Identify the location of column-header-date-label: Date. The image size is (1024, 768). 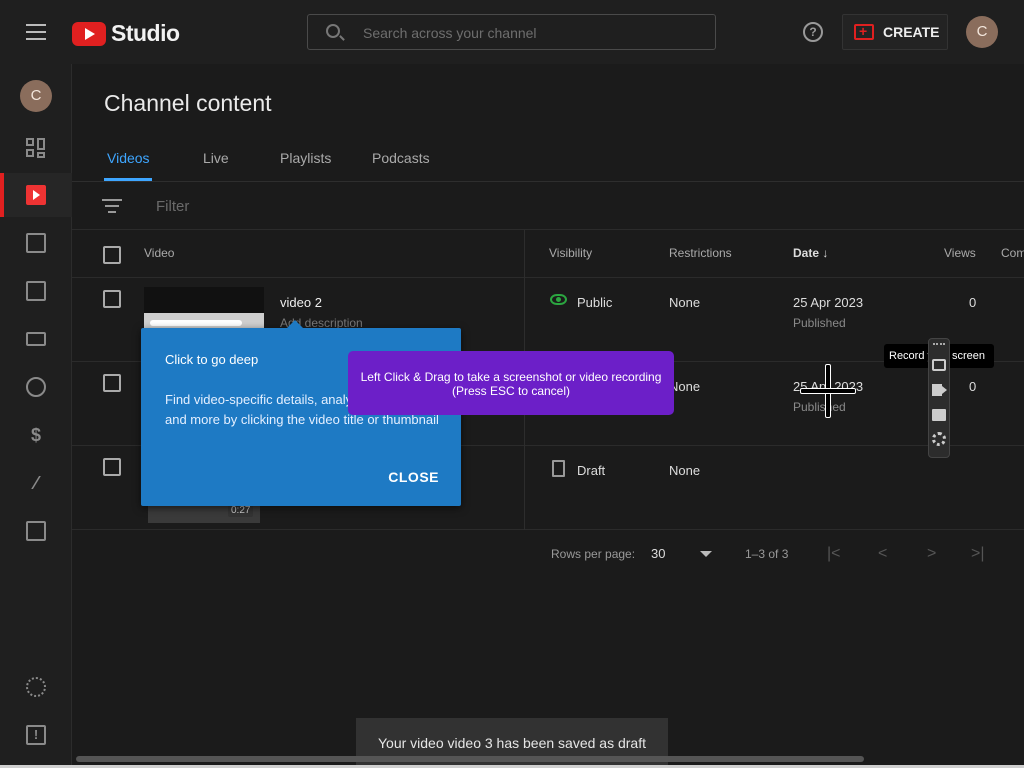
(806, 253).